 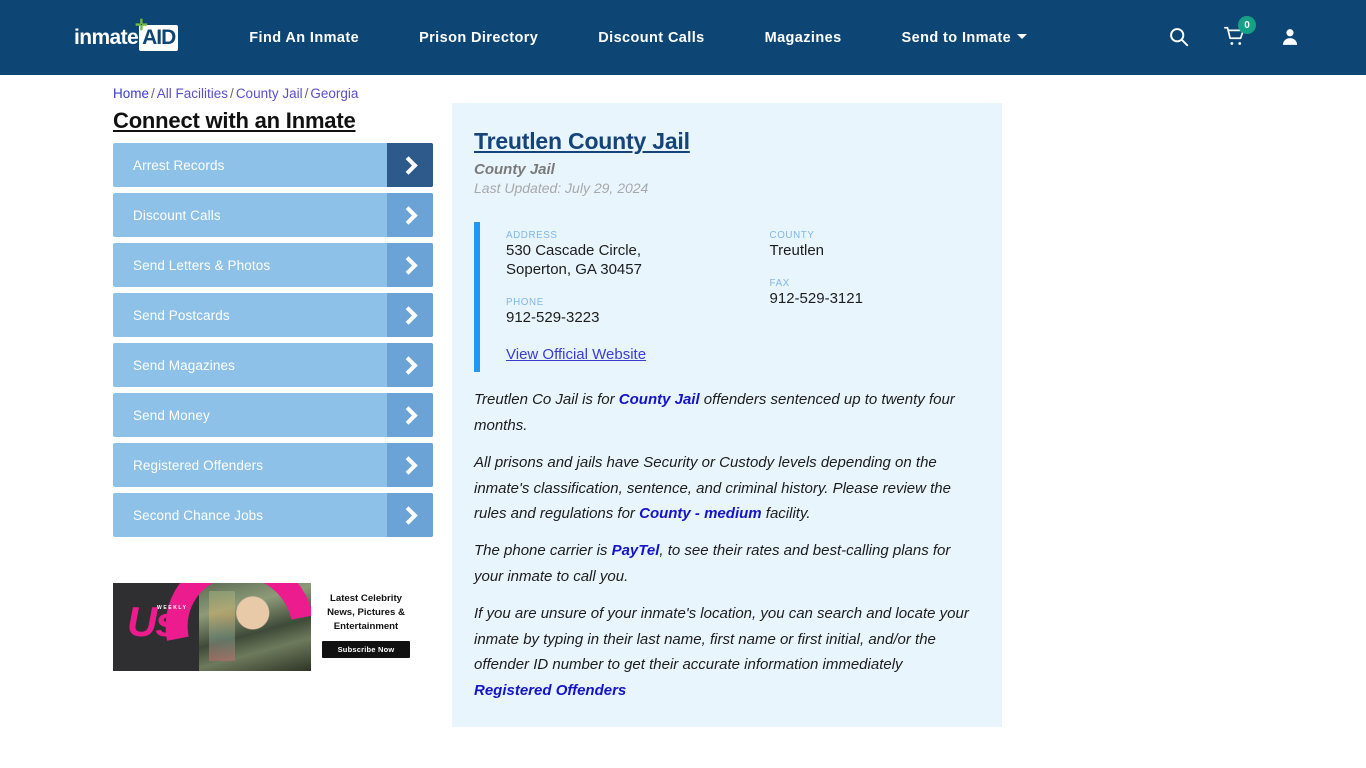 I want to click on address-line-2: Soperton, GA 30457, so click(x=574, y=269).